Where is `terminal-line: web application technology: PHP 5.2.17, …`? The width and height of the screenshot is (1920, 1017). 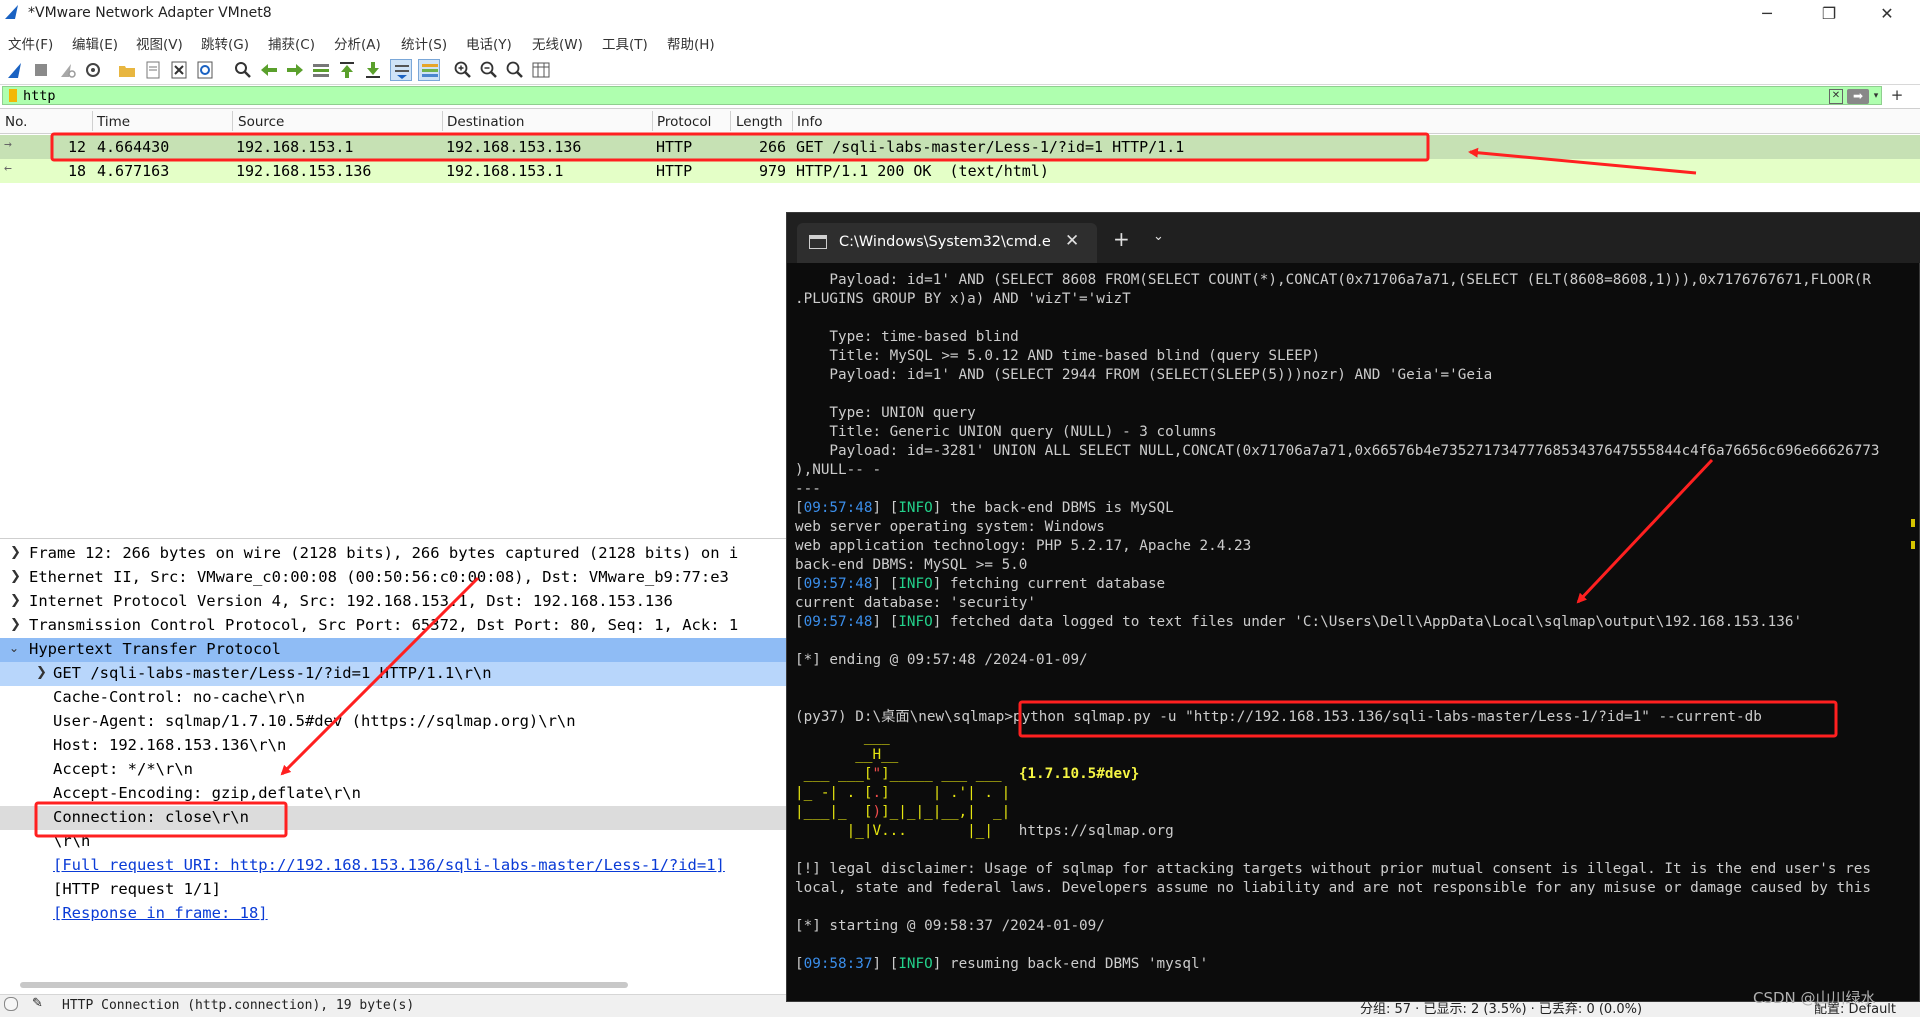 terminal-line: web application technology: PHP 5.2.17, … is located at coordinates (1023, 546).